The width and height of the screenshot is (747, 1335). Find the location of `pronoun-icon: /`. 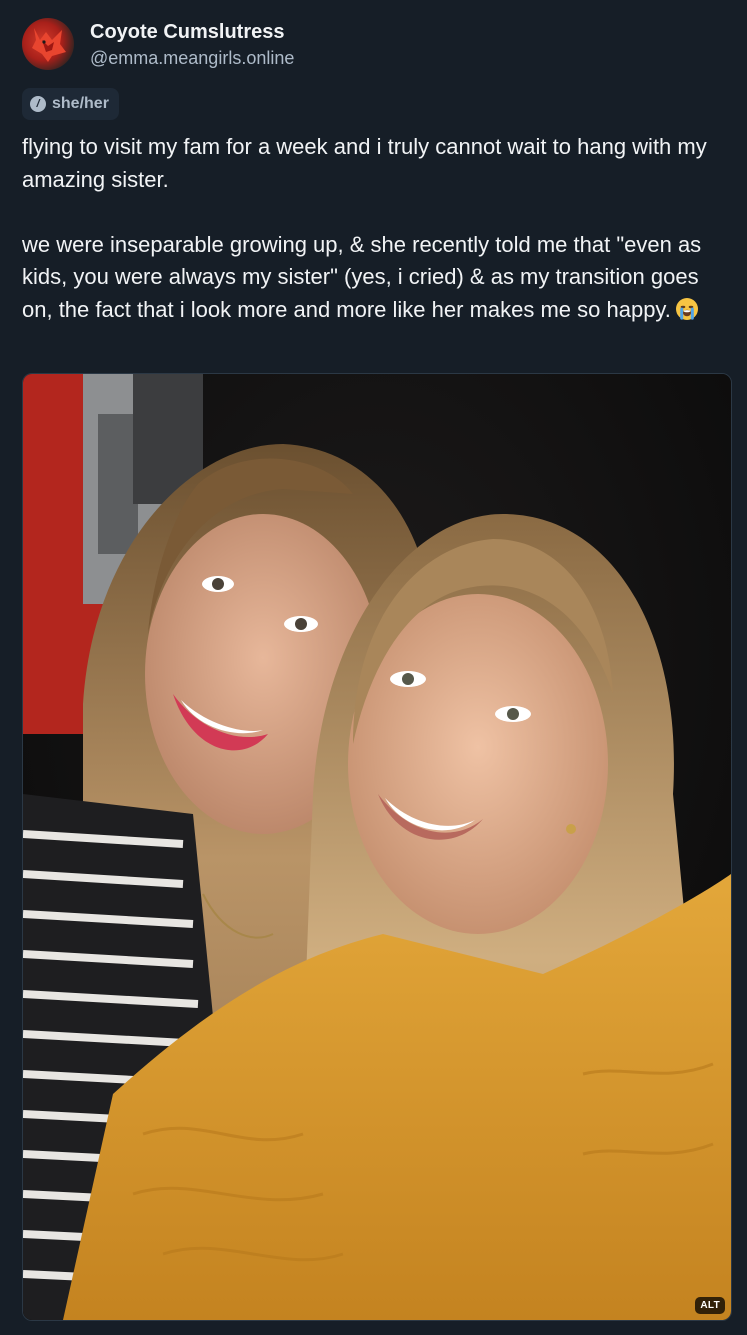

pronoun-icon: / is located at coordinates (38, 104).